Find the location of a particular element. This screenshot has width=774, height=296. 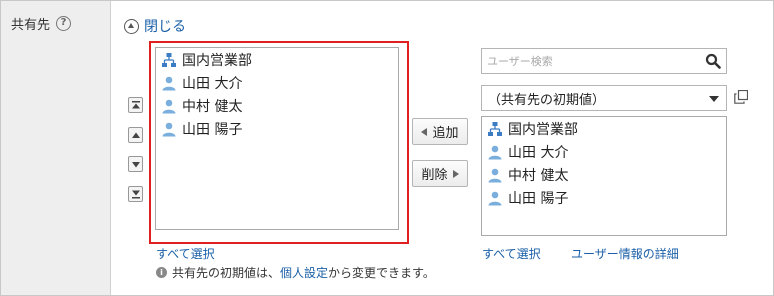

left-select-all-link: すべて選択 is located at coordinates (185, 253).